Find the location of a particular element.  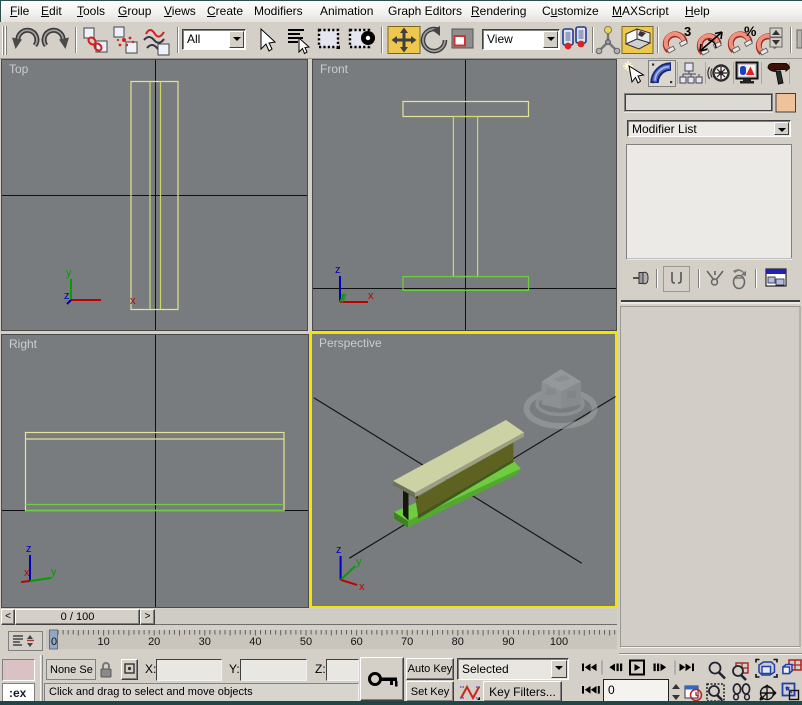

svg-text: 20 is located at coordinates (154, 642).